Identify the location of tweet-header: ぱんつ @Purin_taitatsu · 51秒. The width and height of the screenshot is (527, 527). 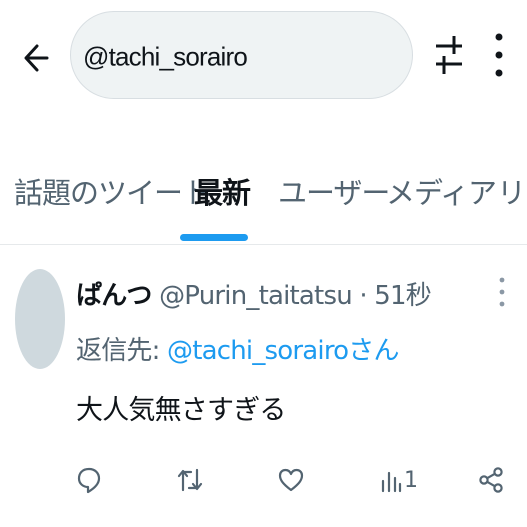
(254, 293).